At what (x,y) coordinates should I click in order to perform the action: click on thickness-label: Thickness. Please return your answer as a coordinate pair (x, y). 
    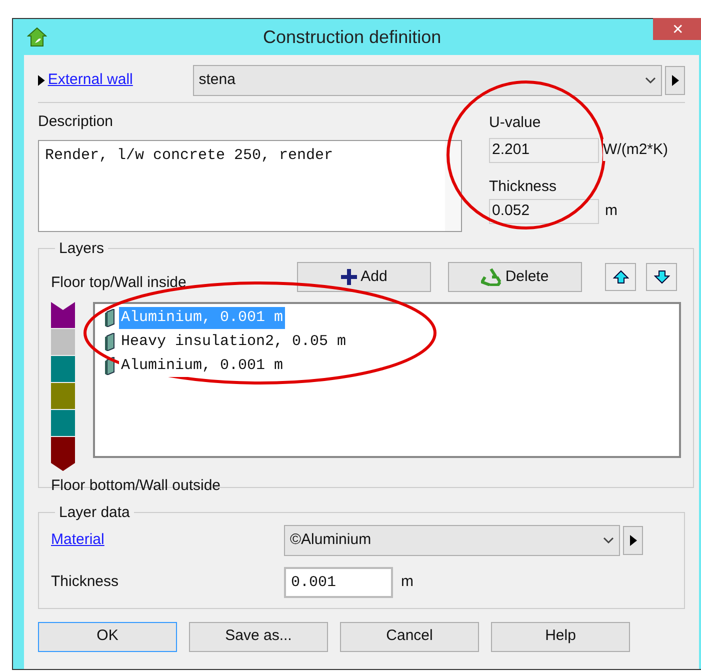
    Looking at the image, I should click on (523, 186).